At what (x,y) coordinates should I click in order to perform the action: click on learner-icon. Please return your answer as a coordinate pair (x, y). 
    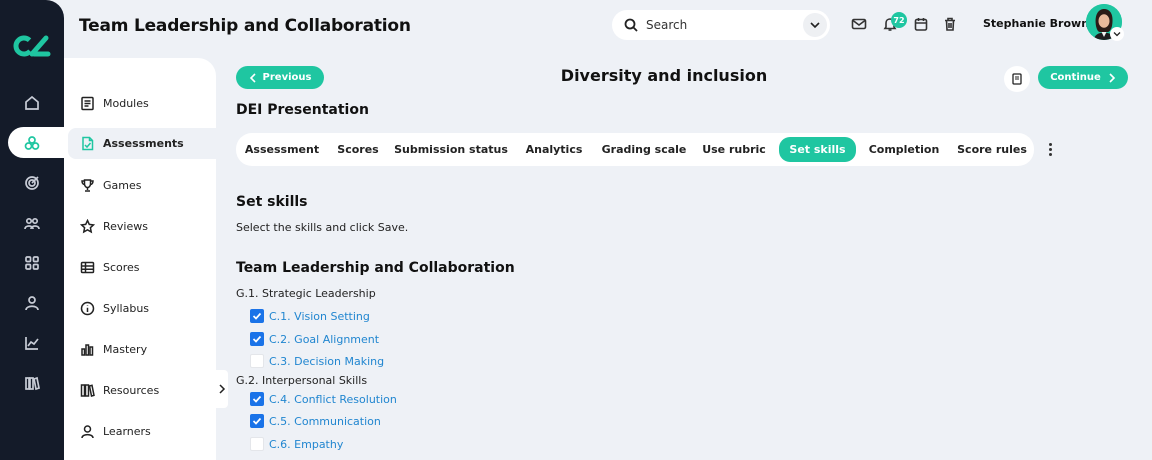
    Looking at the image, I should click on (87, 432).